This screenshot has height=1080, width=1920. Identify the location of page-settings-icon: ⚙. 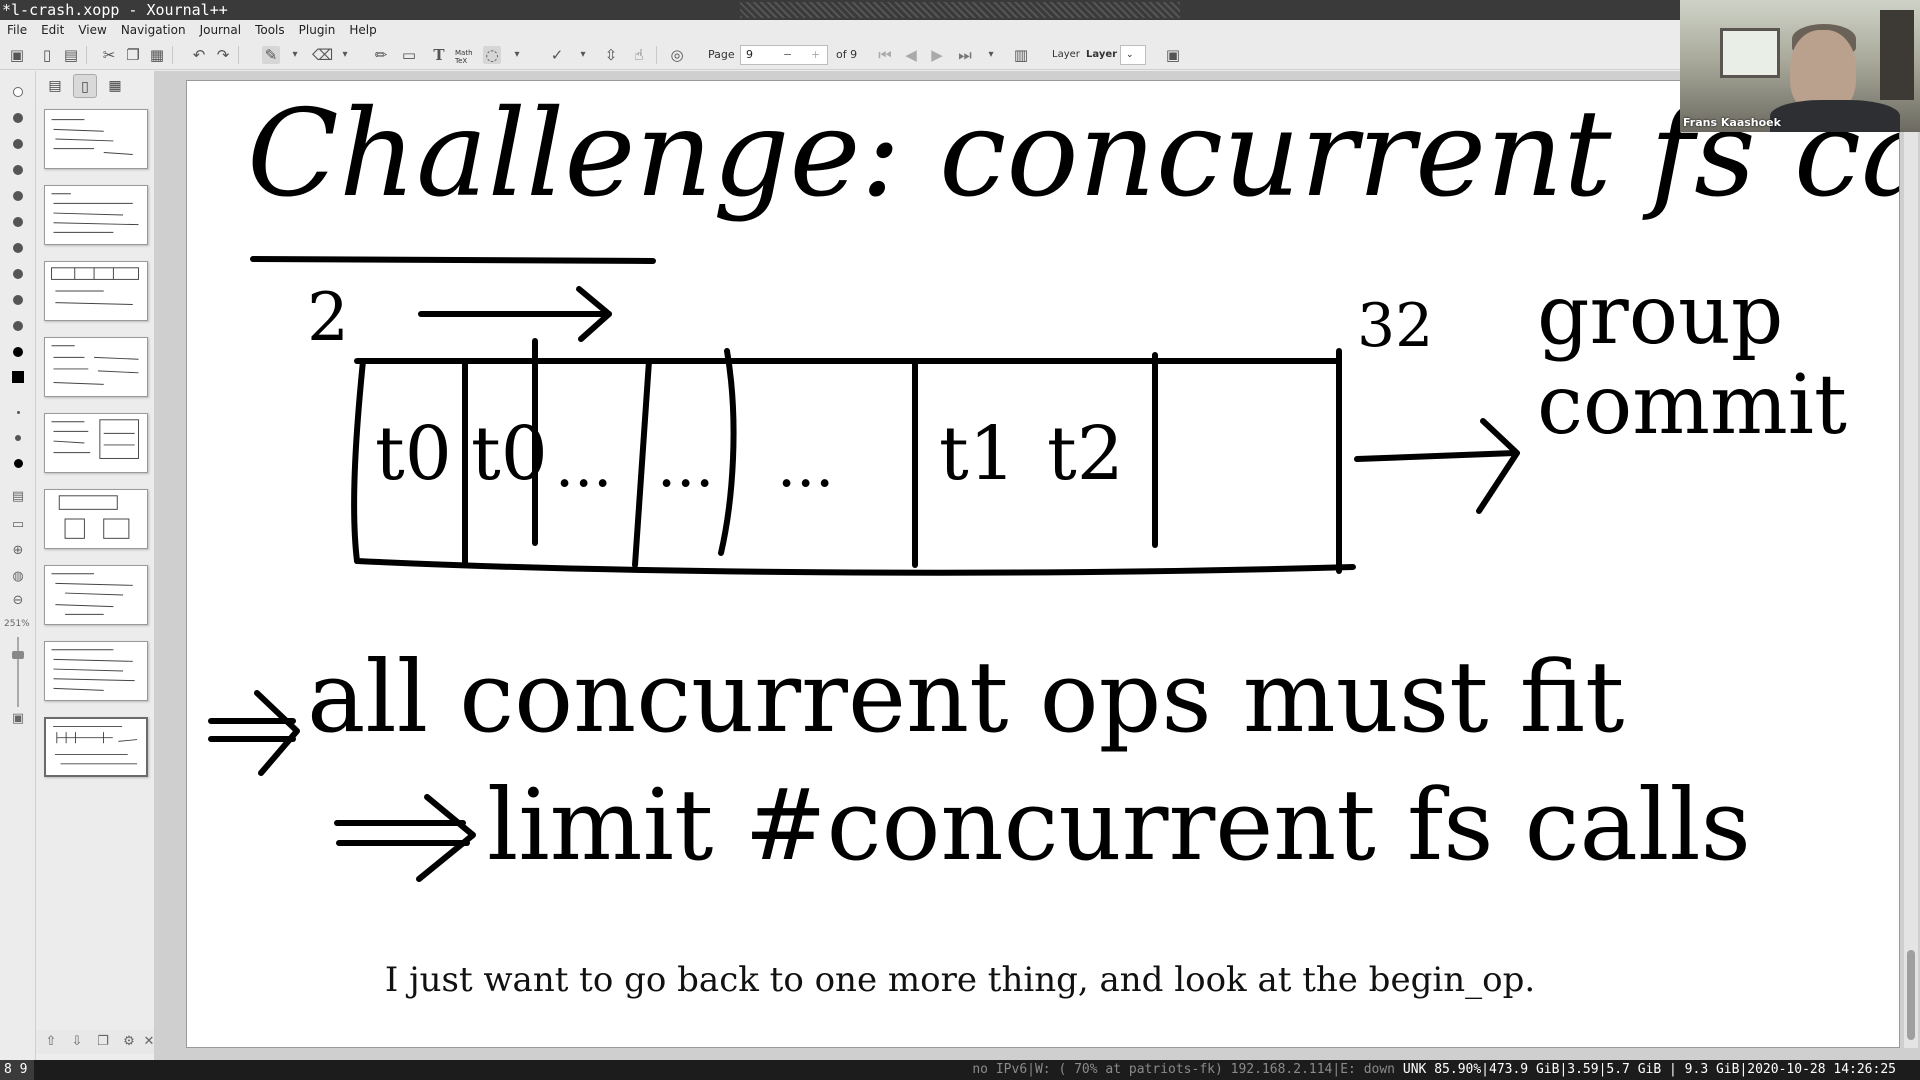
(129, 1042).